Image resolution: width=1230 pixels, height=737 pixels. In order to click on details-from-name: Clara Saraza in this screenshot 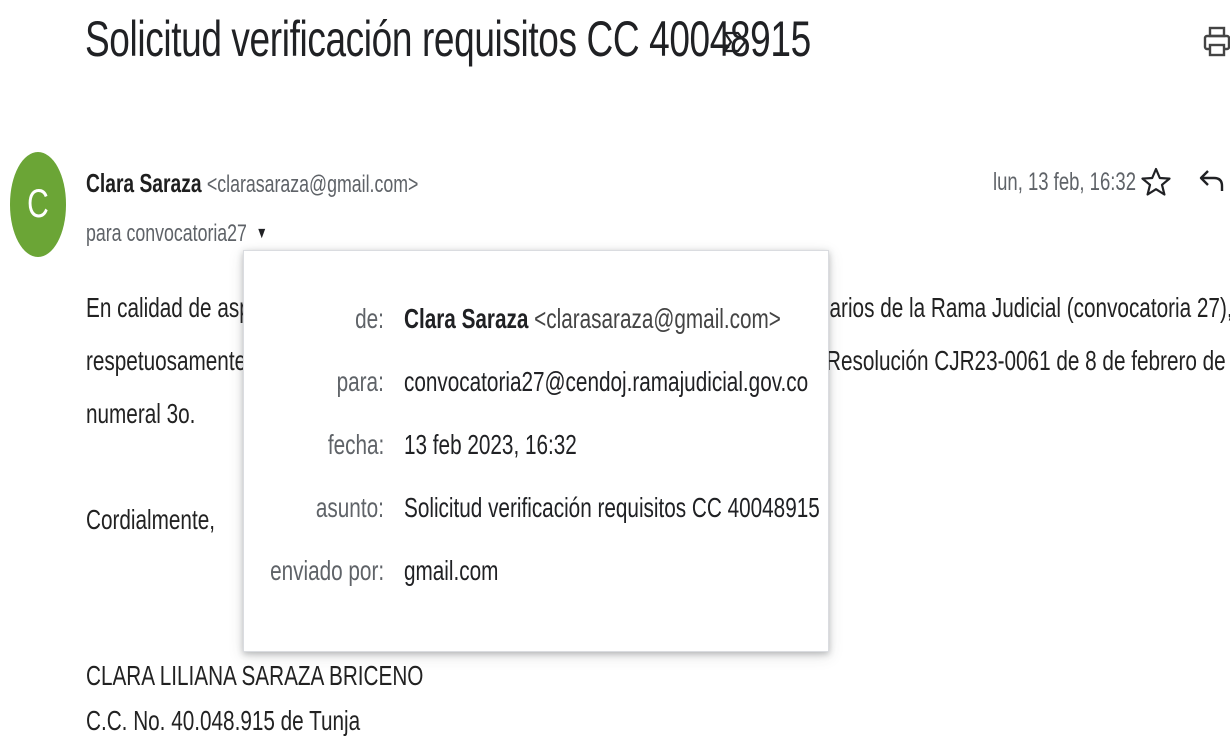, I will do `click(466, 318)`.